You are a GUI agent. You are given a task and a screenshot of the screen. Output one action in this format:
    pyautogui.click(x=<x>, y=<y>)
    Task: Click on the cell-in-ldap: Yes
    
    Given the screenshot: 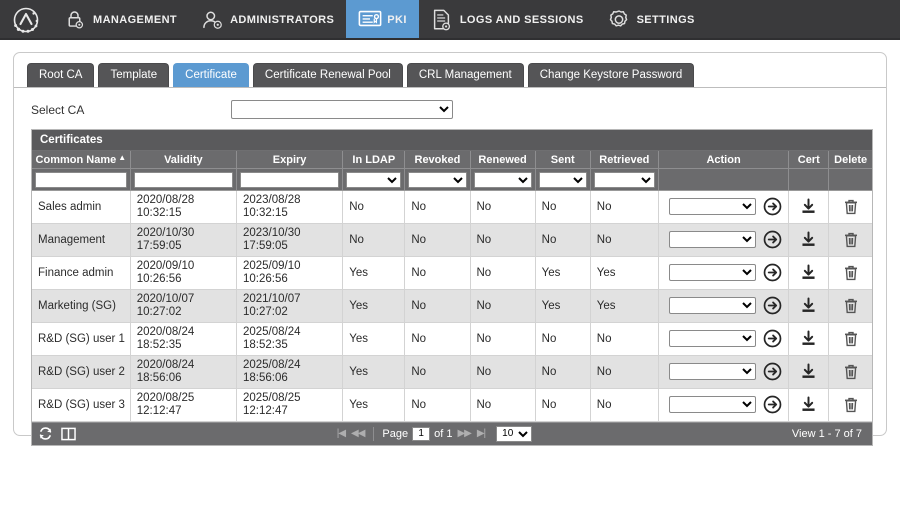 What is the action you would take?
    pyautogui.click(x=374, y=273)
    